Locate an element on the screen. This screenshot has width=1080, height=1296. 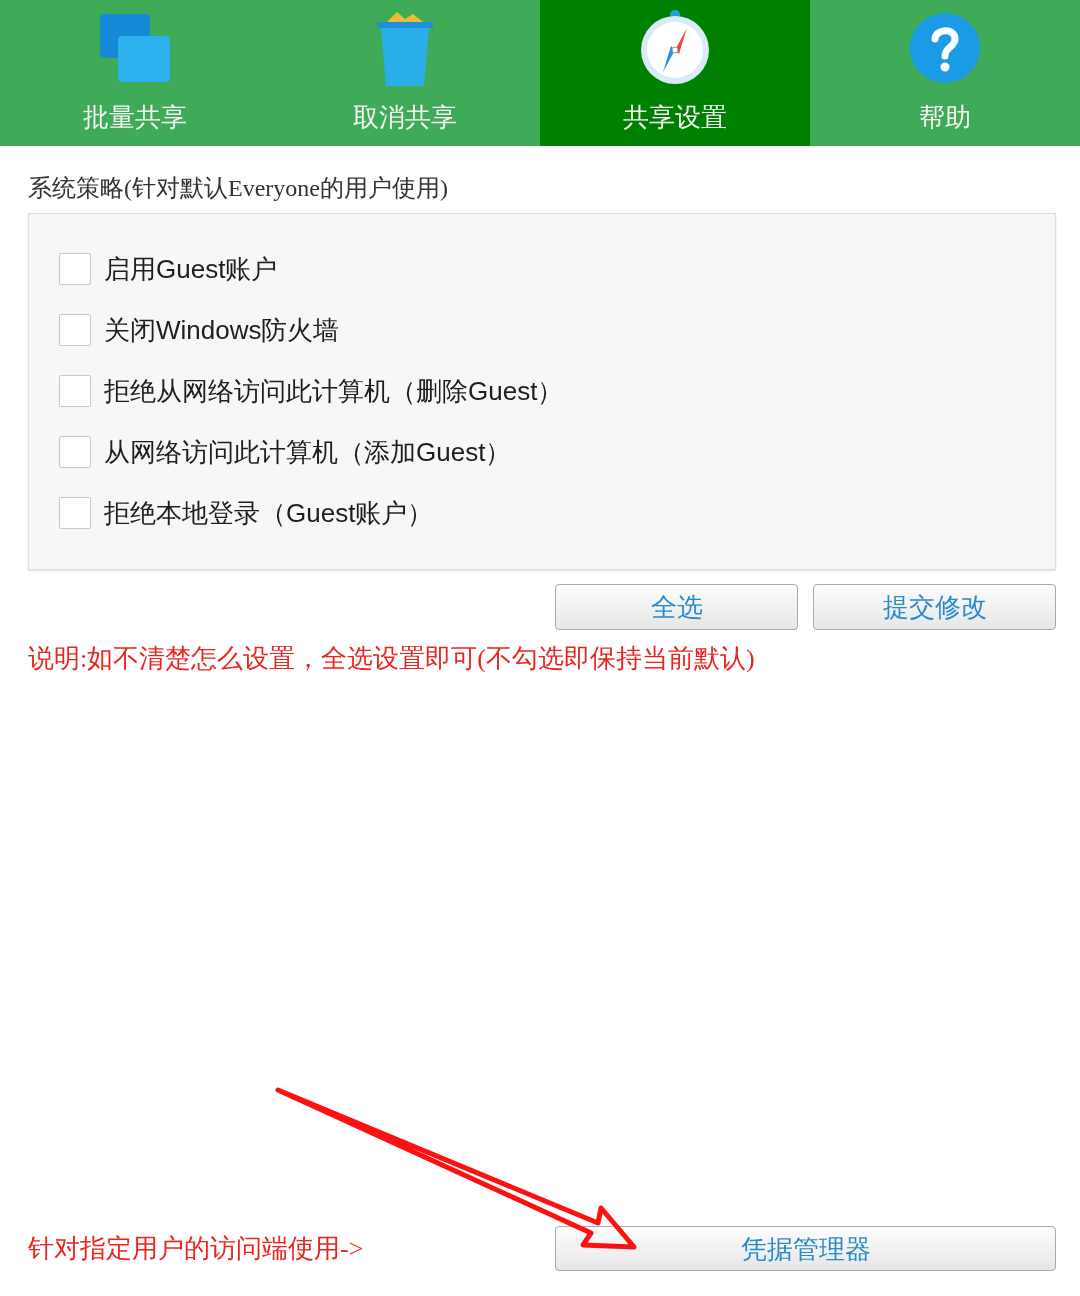
checkbox-label: 拒绝从网络访问此计算机（删除Guest） is located at coordinates (334, 391).